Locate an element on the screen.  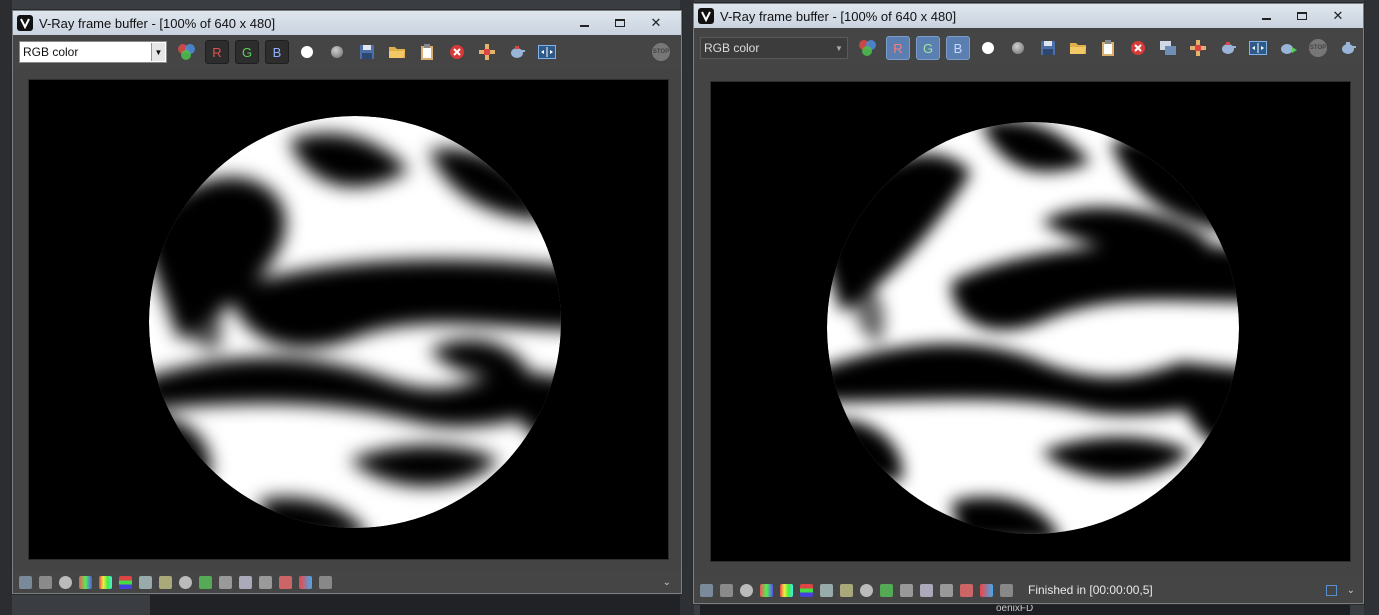
render-button is located at coordinates (1348, 48).